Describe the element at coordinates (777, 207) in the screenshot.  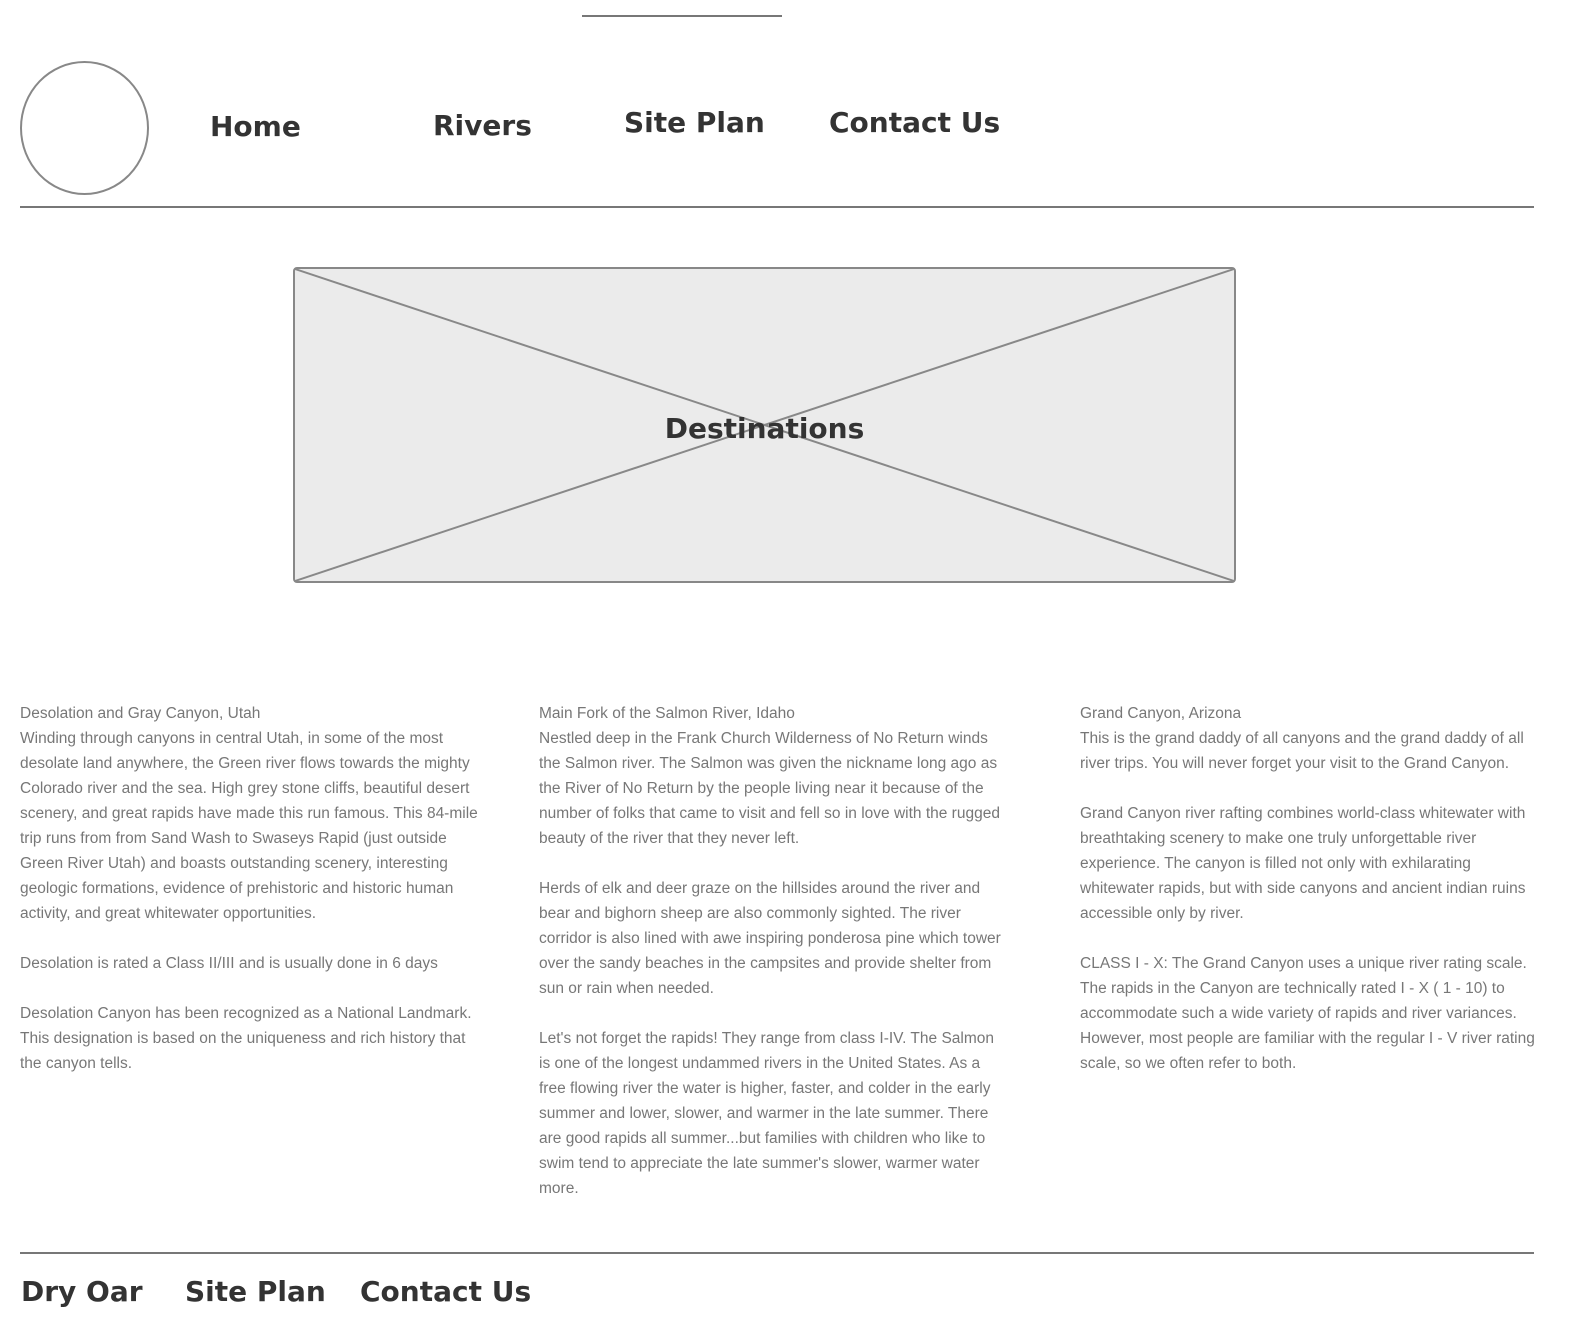
I see `header-divider` at that location.